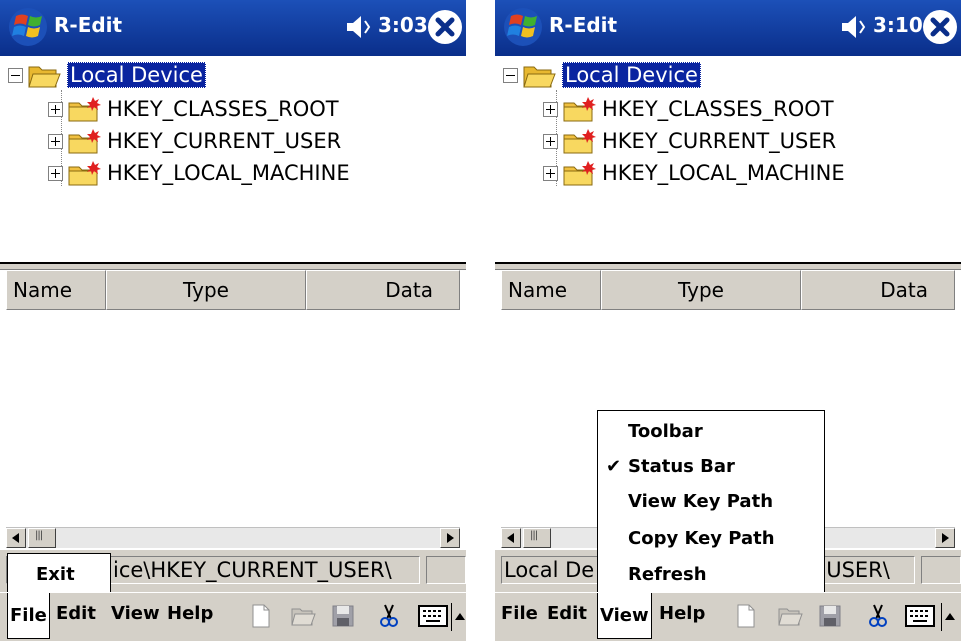  Describe the element at coordinates (700, 501) in the screenshot. I see `menu-item-view-key-path: View Key Path` at that location.